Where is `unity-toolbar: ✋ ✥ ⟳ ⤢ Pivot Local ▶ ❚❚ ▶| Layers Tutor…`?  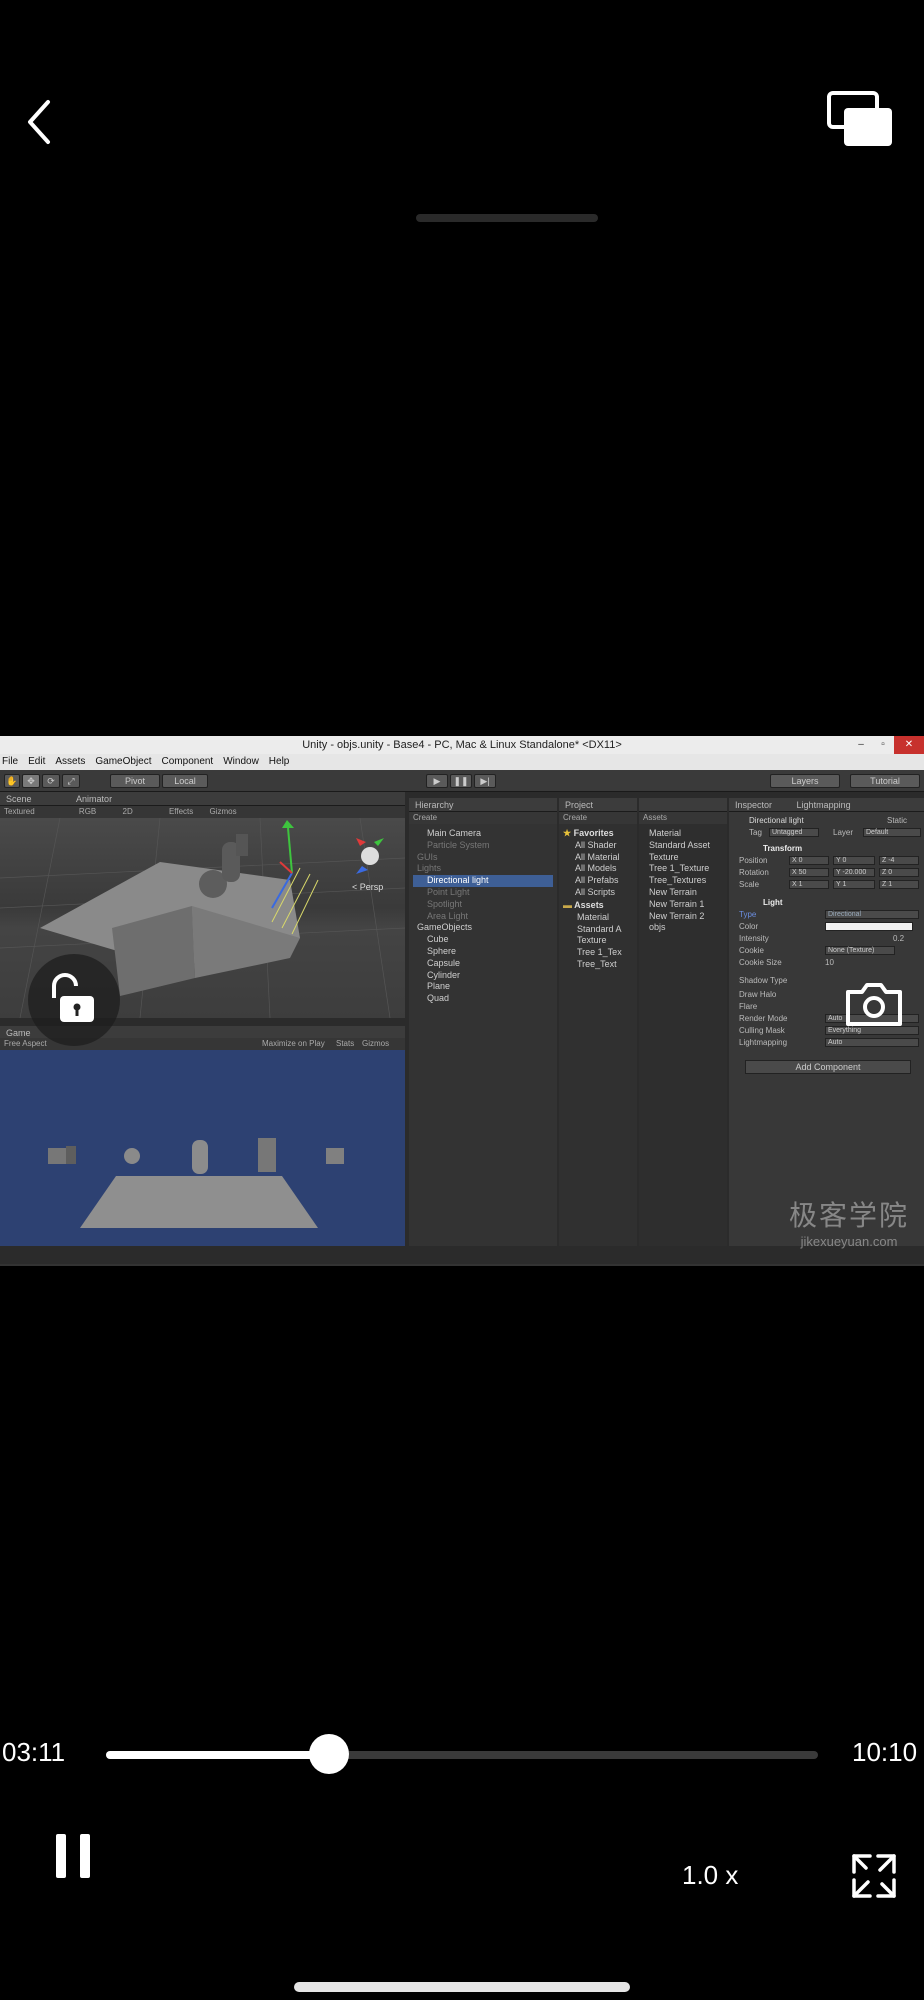
unity-toolbar: ✋ ✥ ⟳ ⤢ Pivot Local ▶ ❚❚ ▶| Layers Tutor… is located at coordinates (462, 781).